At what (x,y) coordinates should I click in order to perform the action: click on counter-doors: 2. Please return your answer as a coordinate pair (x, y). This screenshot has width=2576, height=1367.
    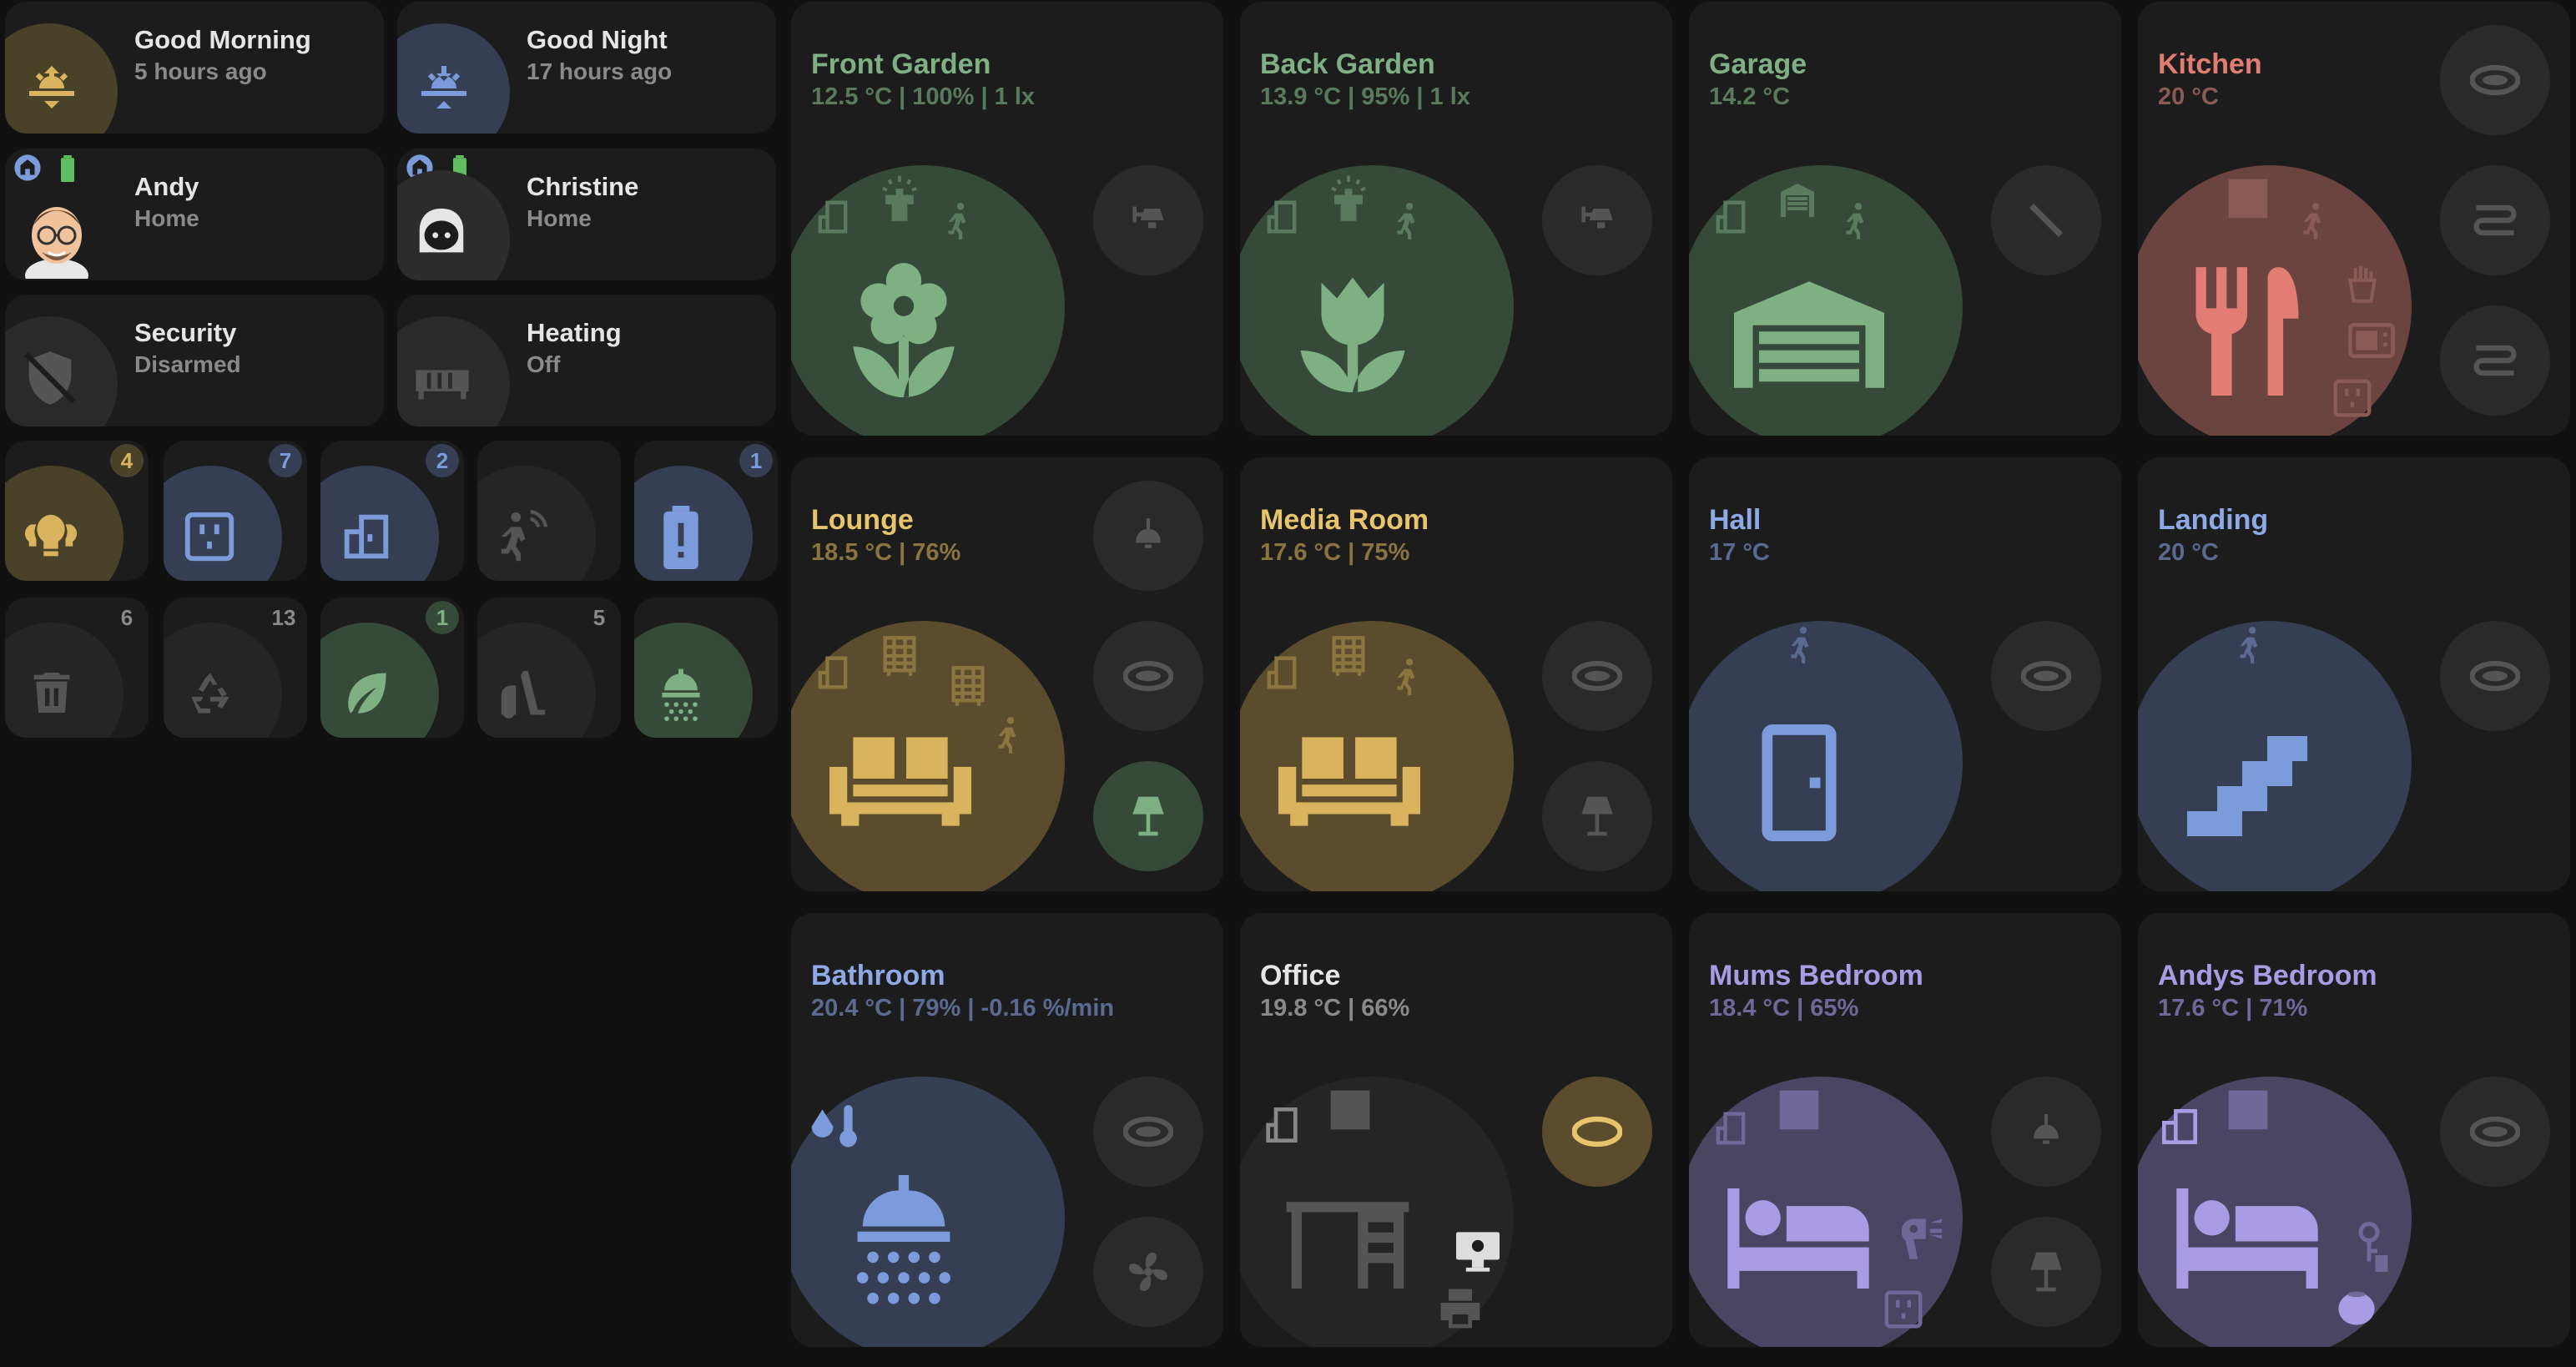
    Looking at the image, I should click on (392, 511).